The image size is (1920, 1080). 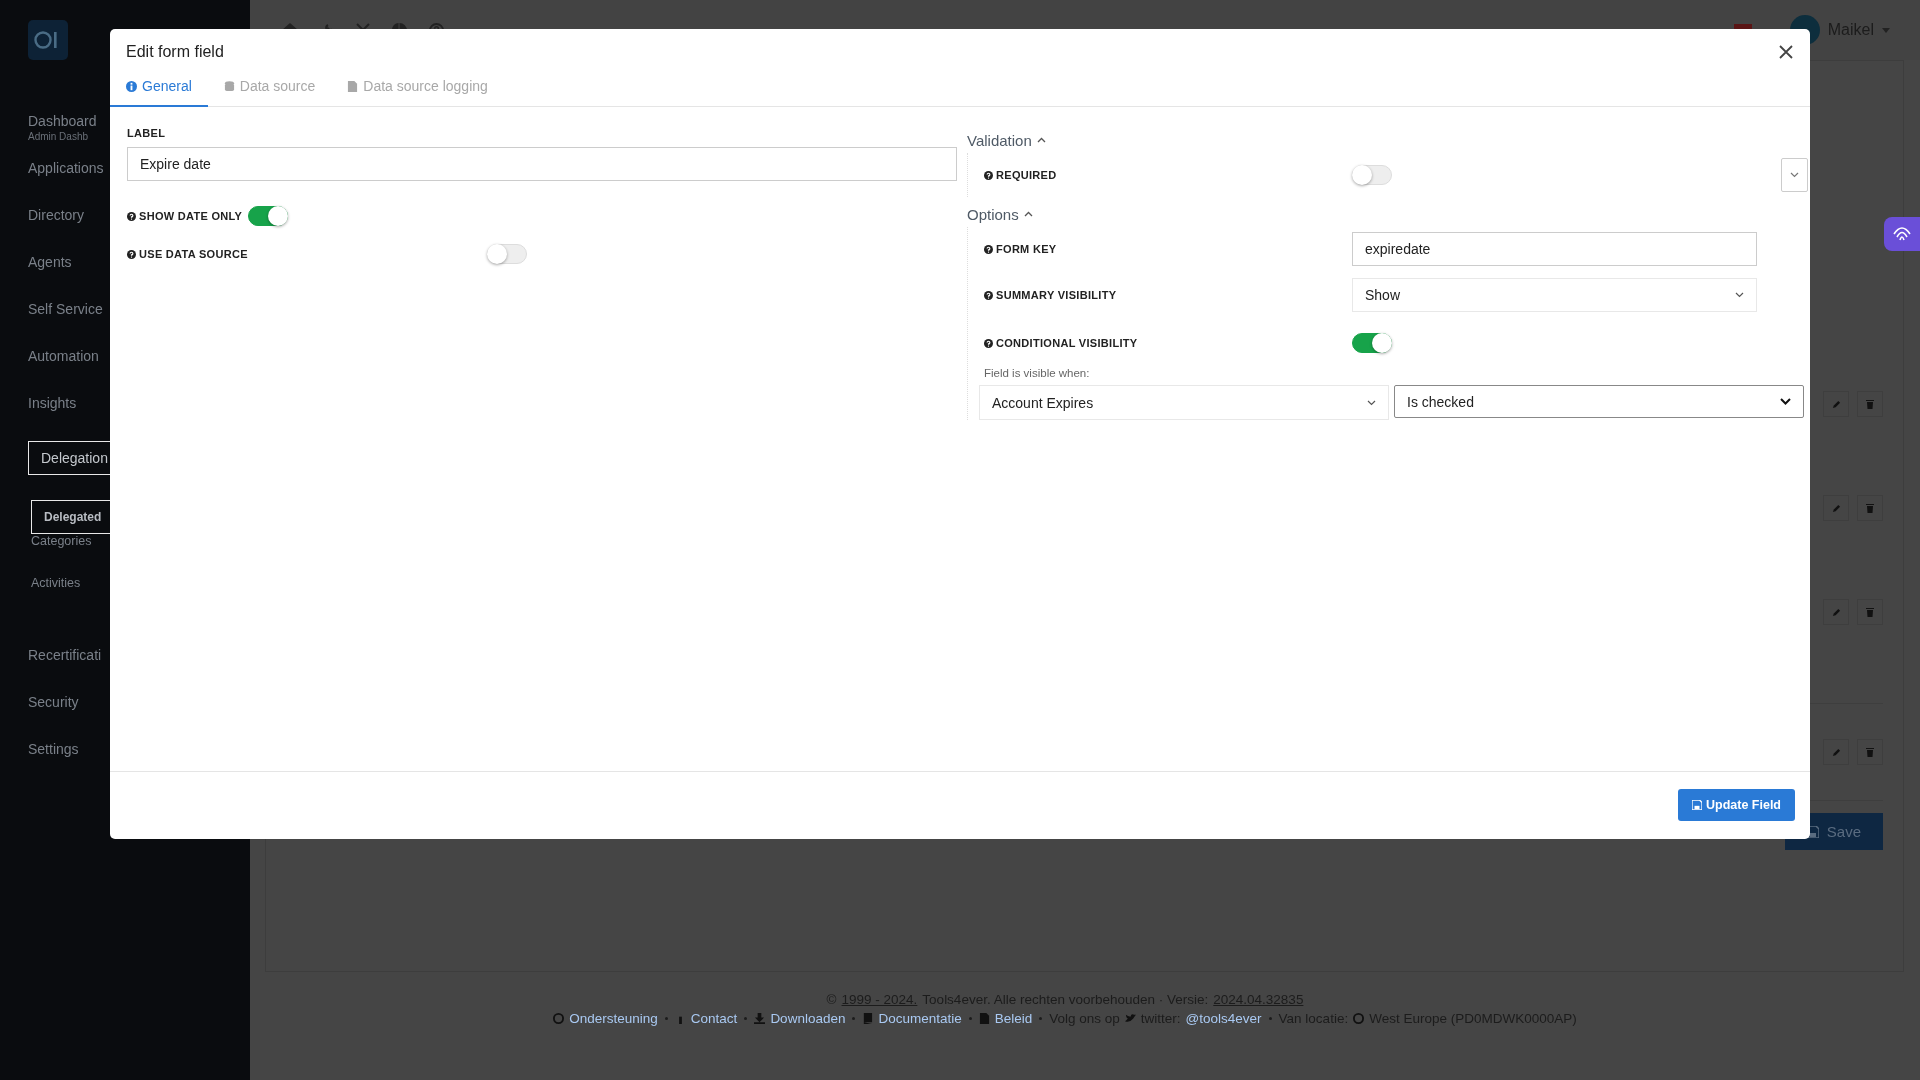 I want to click on field-label: REQUIRED, so click(x=1026, y=175).